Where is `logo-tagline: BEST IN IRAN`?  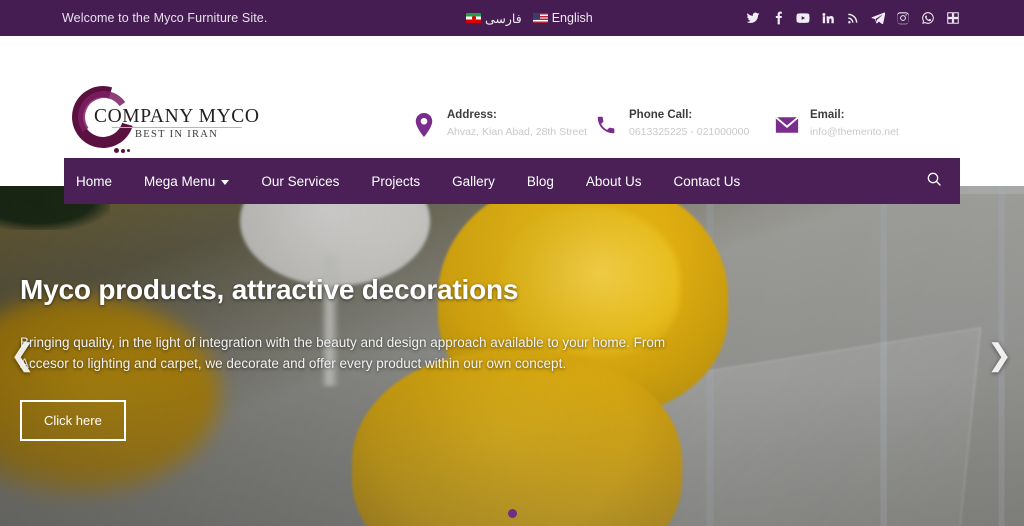 logo-tagline: BEST IN IRAN is located at coordinates (177, 134).